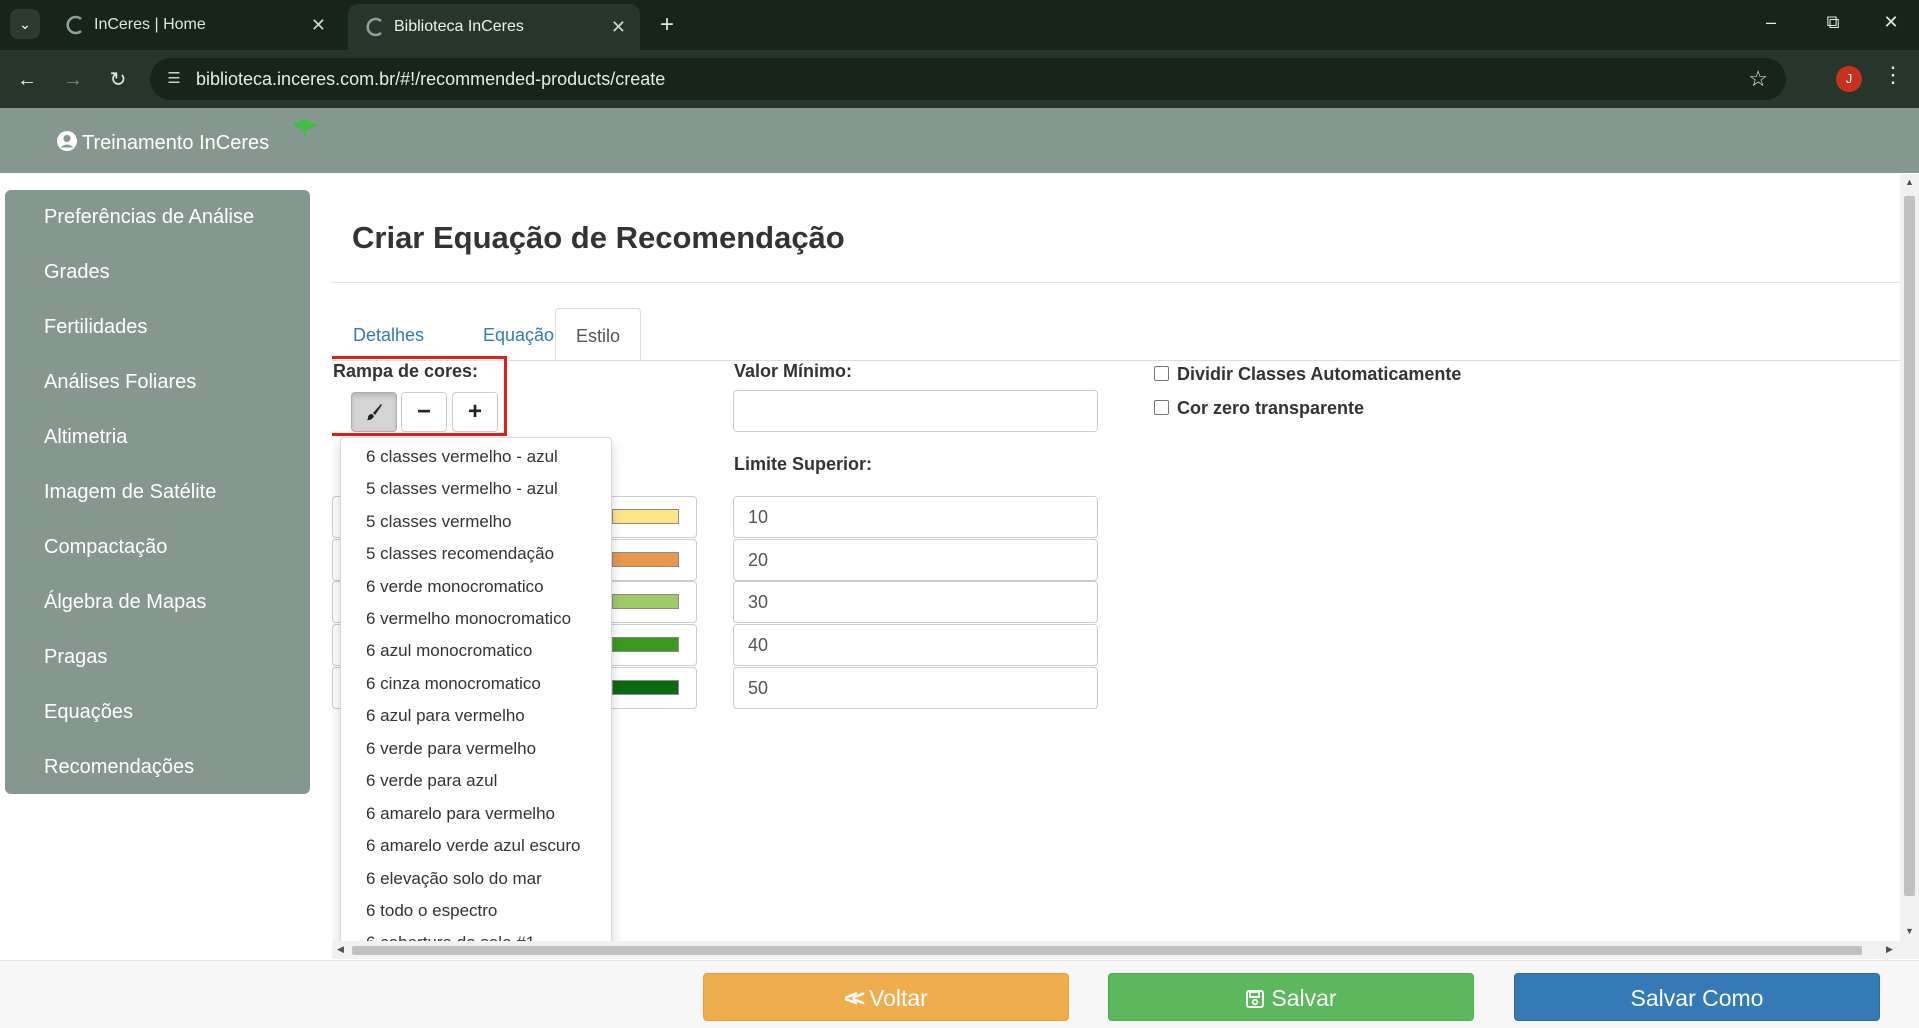 This screenshot has height=1028, width=1919. What do you see at coordinates (157, 602) in the screenshot?
I see `sidebar-item-algebra-mapas: Álgebra de Mapas` at bounding box center [157, 602].